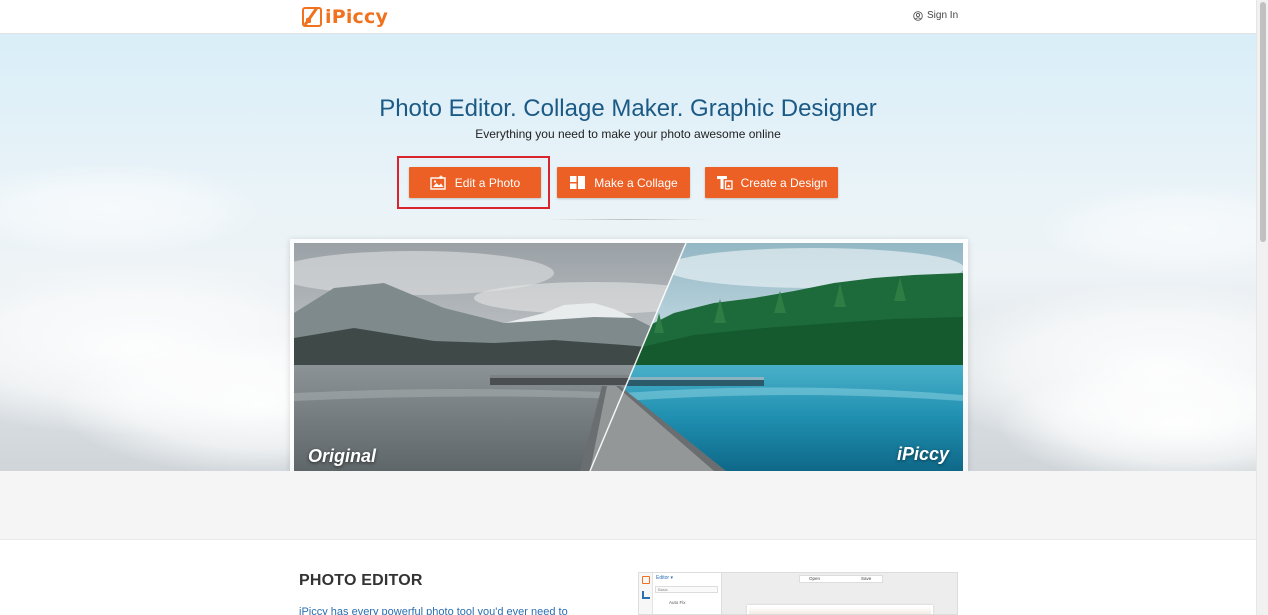  I want to click on section-title: PHOTO EDITOR, so click(361, 580).